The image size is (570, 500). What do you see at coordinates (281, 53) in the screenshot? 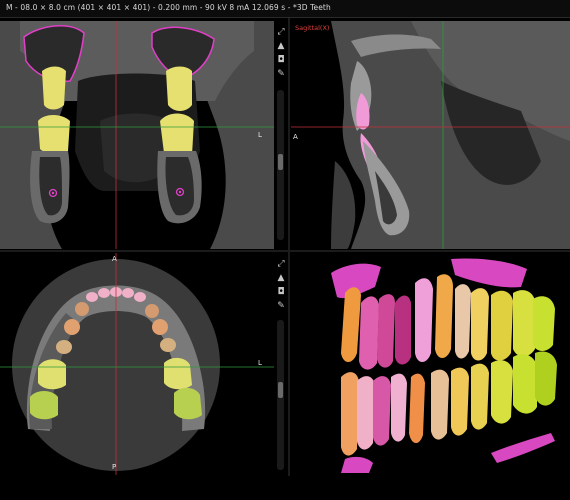
I see `top-view-toolbar: ⤢ ▲ ◘ ✎` at bounding box center [281, 53].